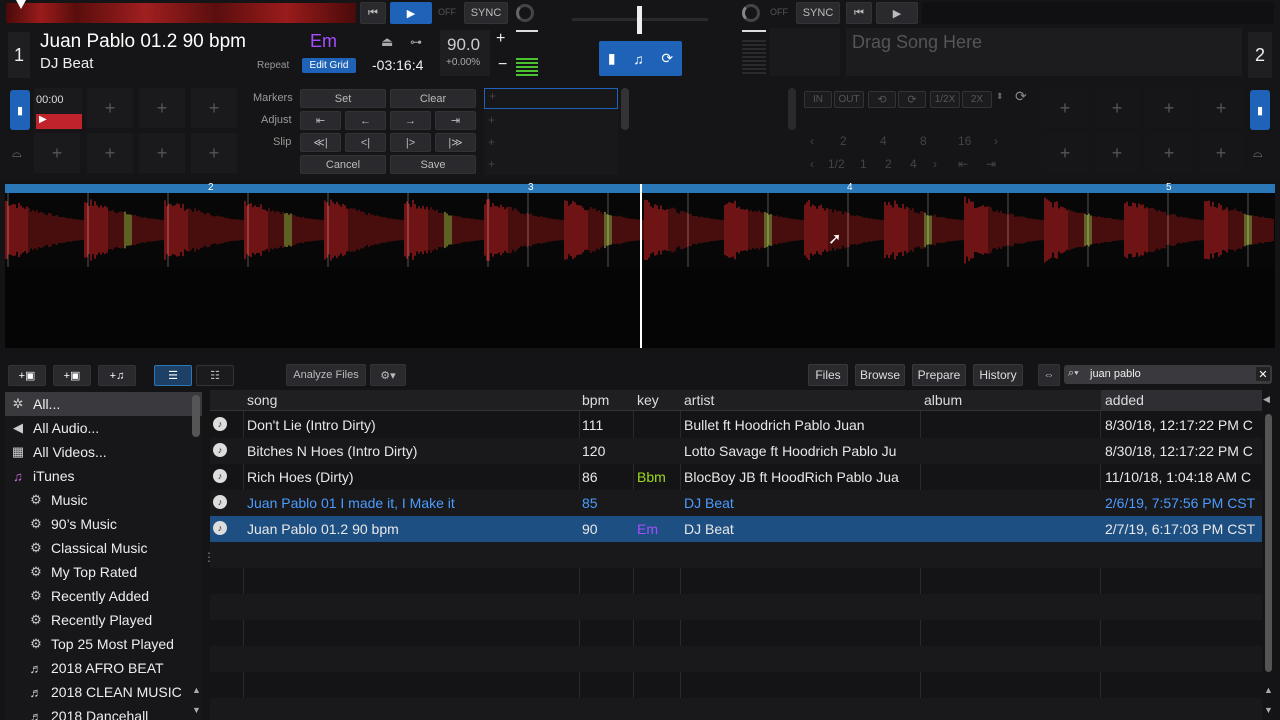 The image size is (1280, 720). Describe the element at coordinates (1268, 543) in the screenshot. I see `table-scrollbar` at that location.